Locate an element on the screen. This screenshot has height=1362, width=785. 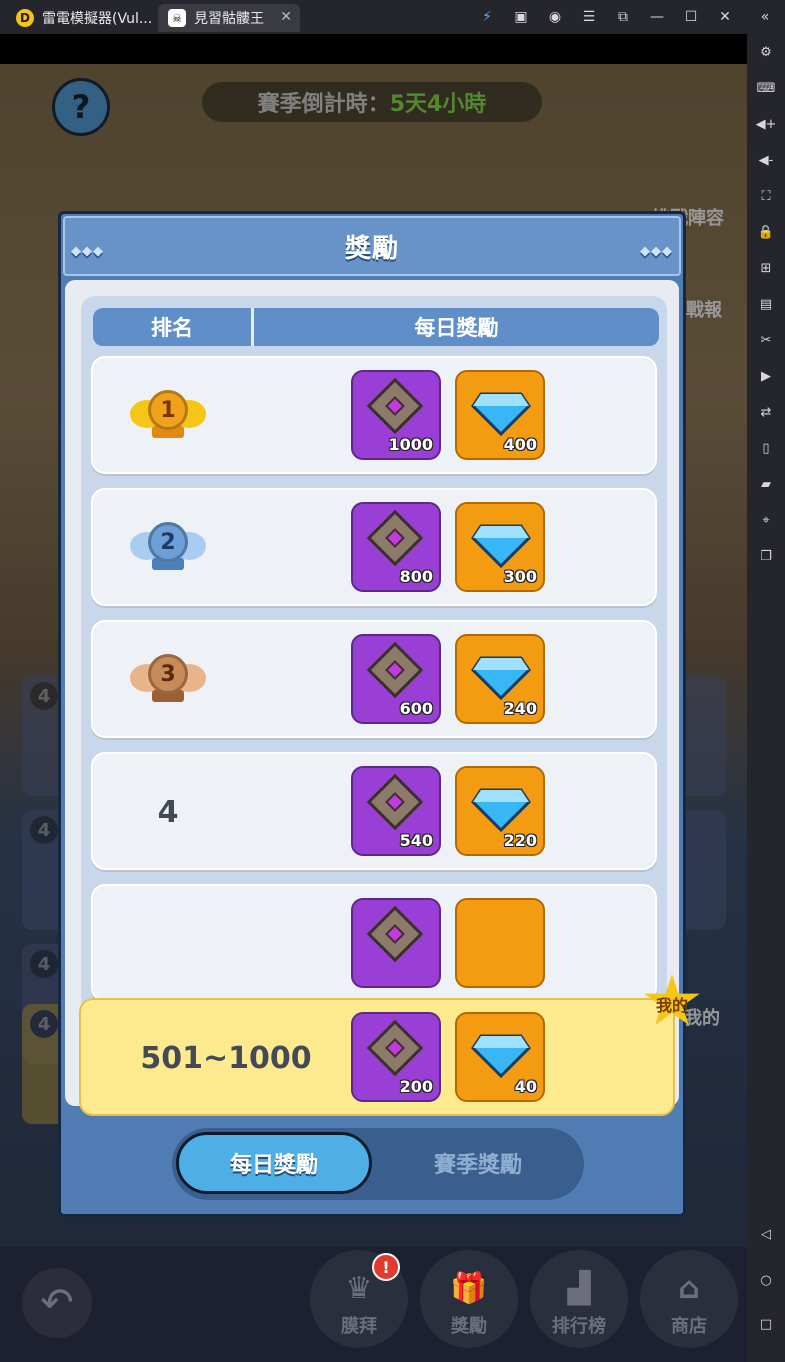
volume-down-icon: ◀- is located at coordinates (766, 160).